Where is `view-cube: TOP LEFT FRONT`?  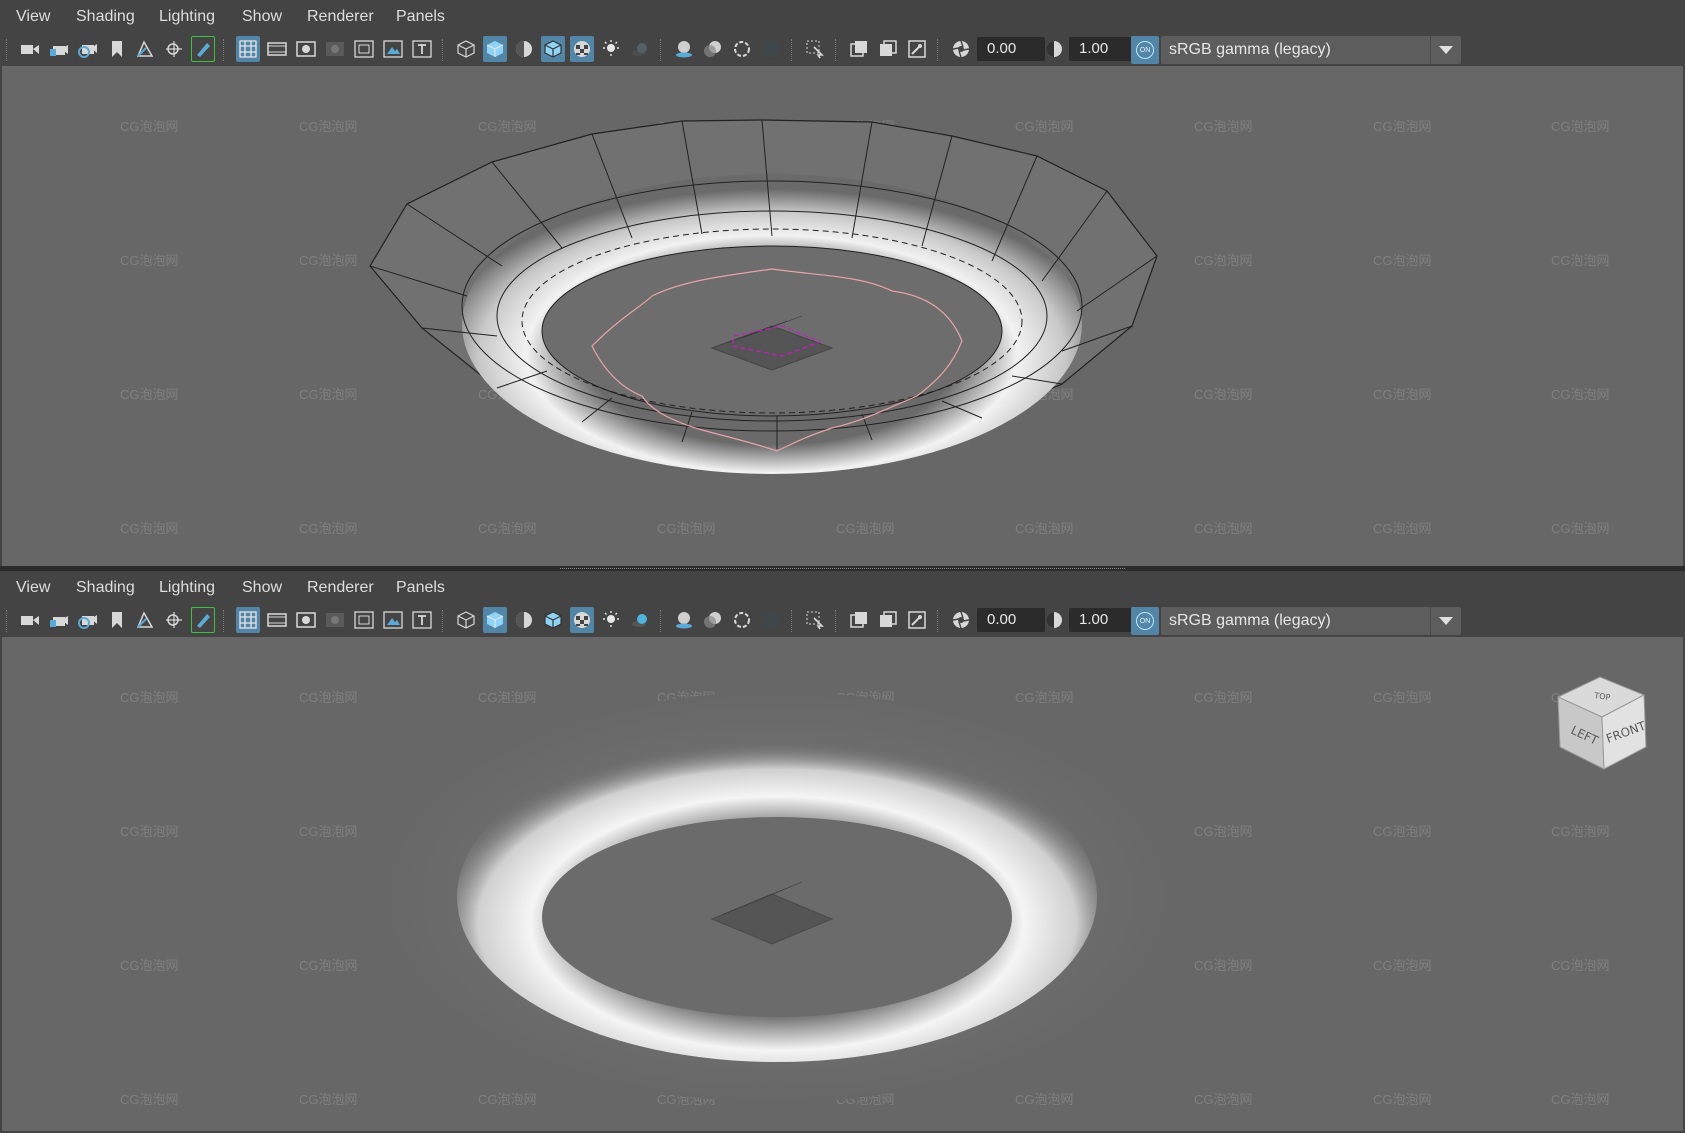 view-cube: TOP LEFT FRONT is located at coordinates (1603, 726).